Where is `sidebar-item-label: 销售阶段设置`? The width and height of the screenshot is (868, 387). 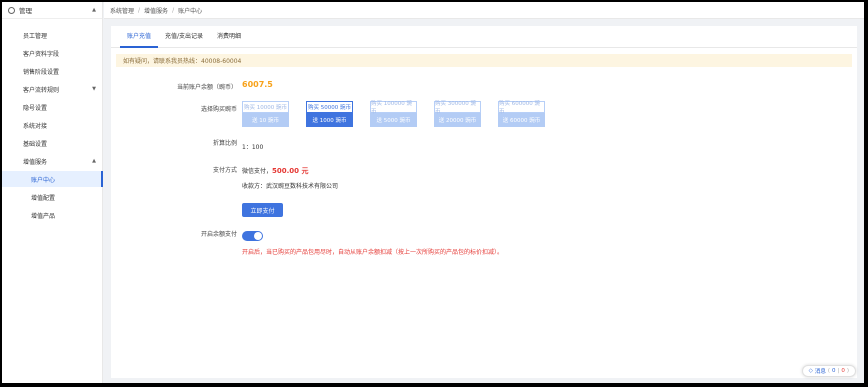 sidebar-item-label: 销售阶段设置 is located at coordinates (41, 72).